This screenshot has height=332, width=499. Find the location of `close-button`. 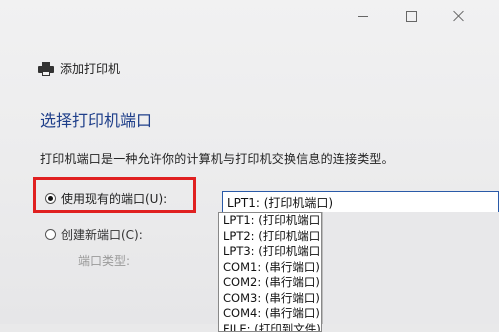

close-button is located at coordinates (459, 16).